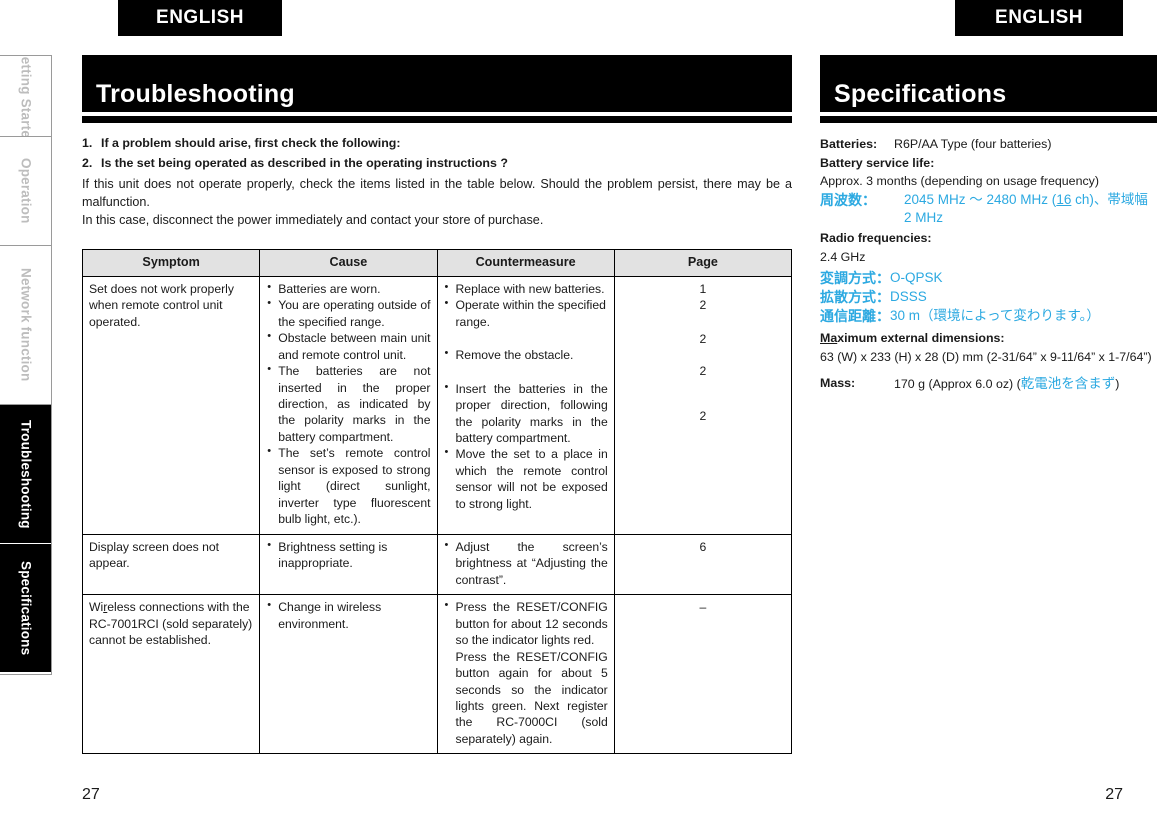 The image size is (1157, 814). What do you see at coordinates (849, 144) in the screenshot?
I see `spec-label: Batteries:` at bounding box center [849, 144].